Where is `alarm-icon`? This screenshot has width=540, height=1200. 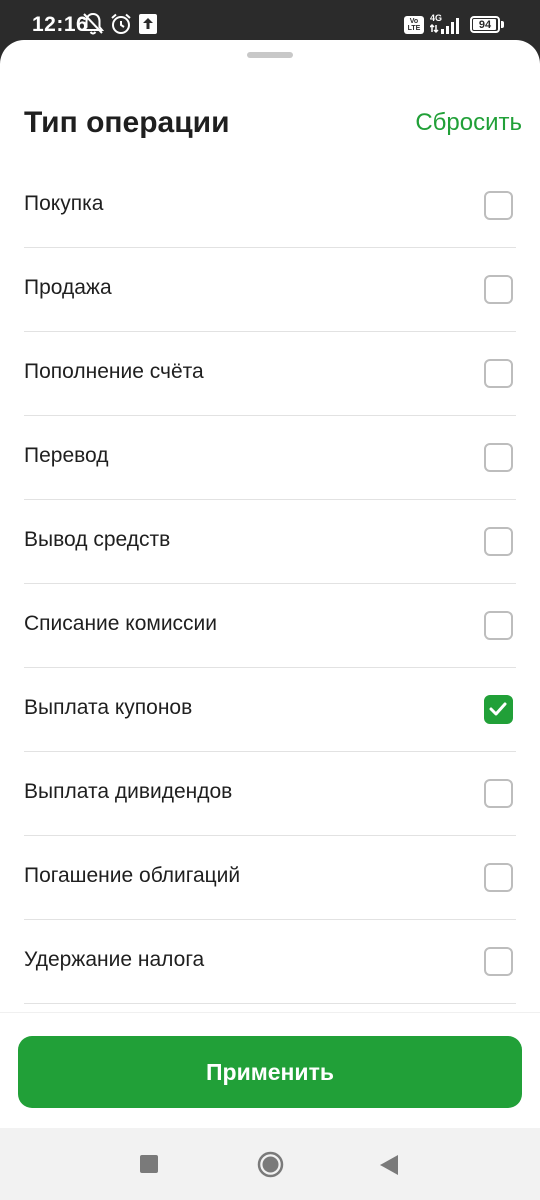 alarm-icon is located at coordinates (121, 26).